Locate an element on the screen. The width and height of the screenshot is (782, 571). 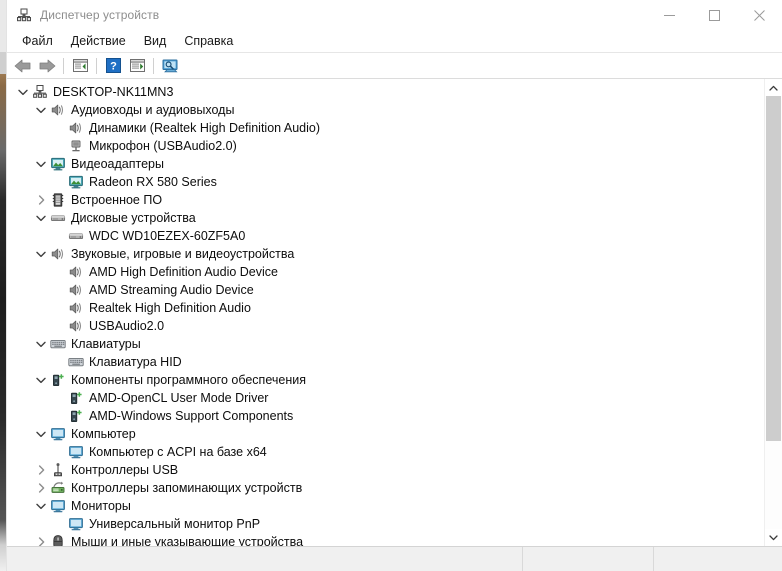
properties-button is located at coordinates (80, 66).